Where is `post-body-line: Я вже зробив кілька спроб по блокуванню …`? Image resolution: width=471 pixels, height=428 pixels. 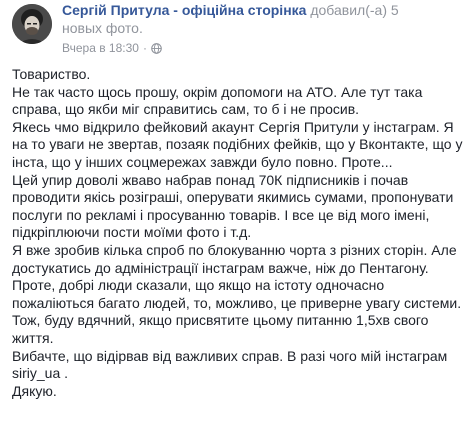 post-body-line: Я вже зробив кілька спроб по блокуванню … is located at coordinates (234, 249).